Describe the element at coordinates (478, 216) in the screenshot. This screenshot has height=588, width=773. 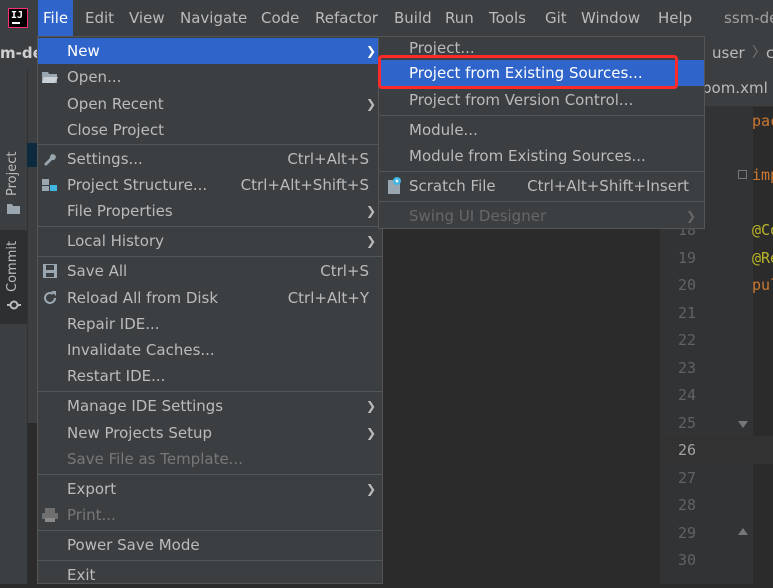
I see `submenu-item-label: Swing UI Designer` at that location.